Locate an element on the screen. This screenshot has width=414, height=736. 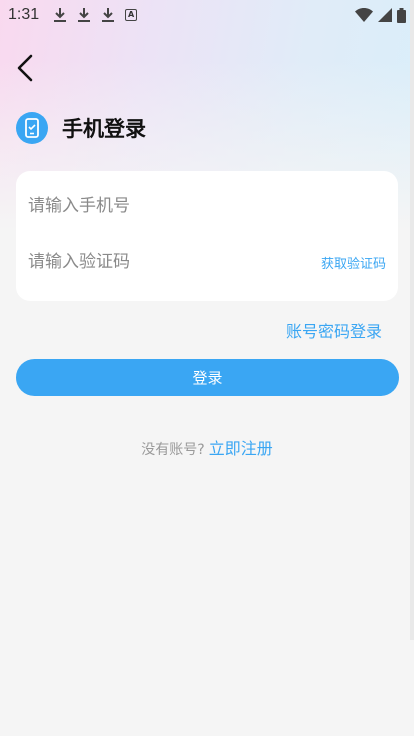
phone-input is located at coordinates (207, 206).